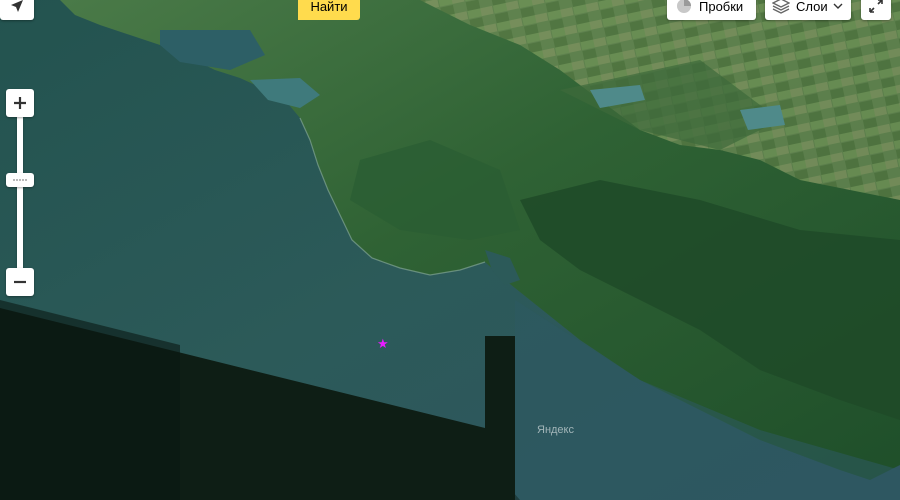  What do you see at coordinates (812, 7) in the screenshot?
I see `layers-label: Слои` at bounding box center [812, 7].